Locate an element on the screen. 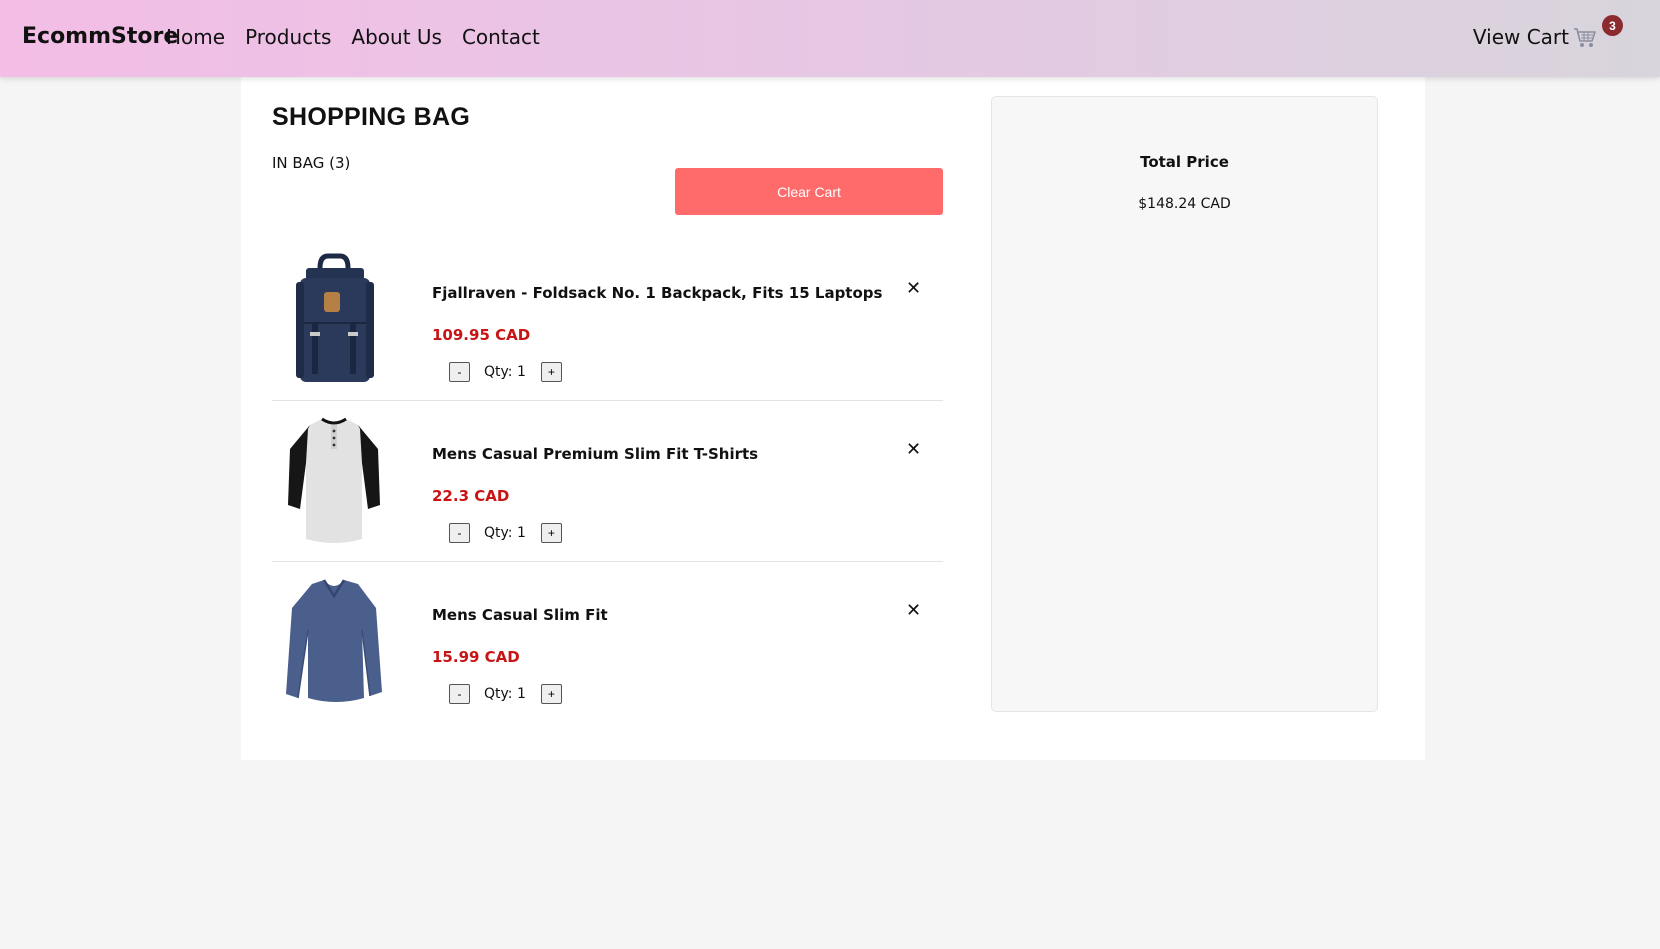 The height and width of the screenshot is (949, 1660). nav-link-products: Products is located at coordinates (288, 37).